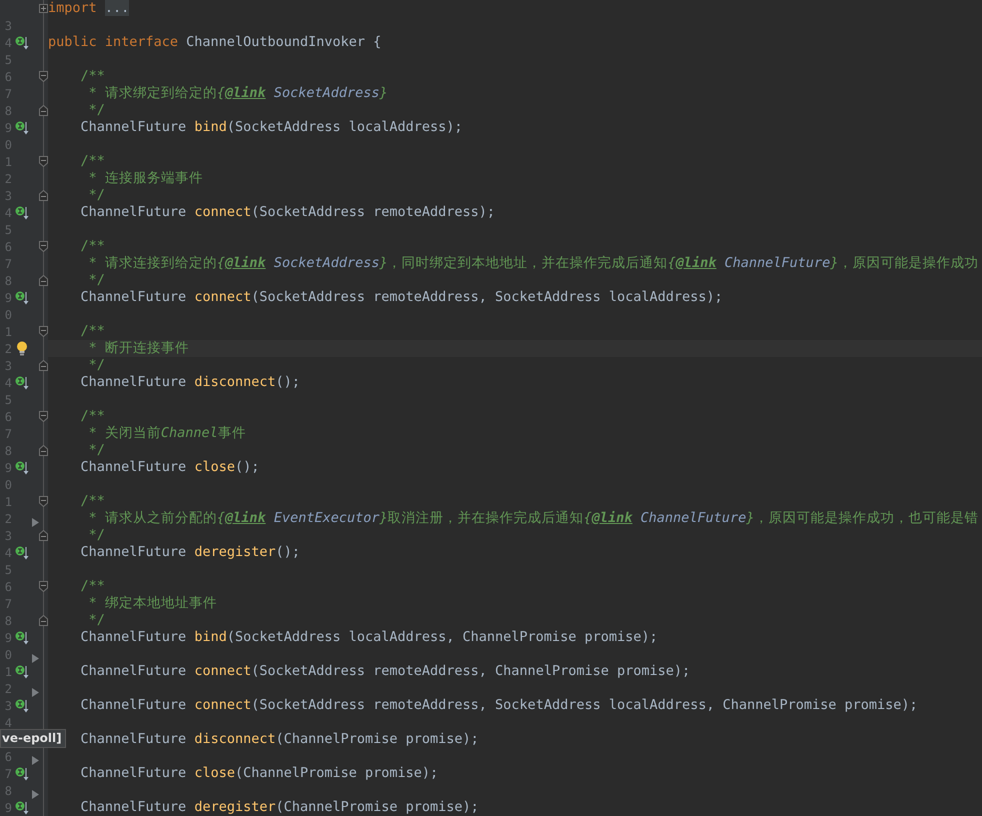 The height and width of the screenshot is (816, 982). Describe the element at coordinates (279, 807) in the screenshot. I see `code-line: ChannelFuture deregister(ChannelPromise promise);` at that location.